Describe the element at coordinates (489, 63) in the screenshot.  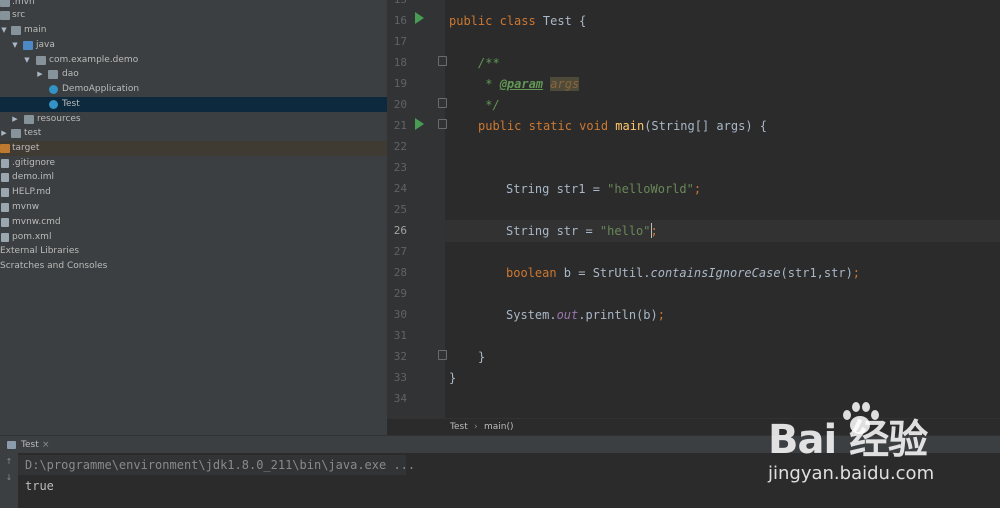
I see `doc-comment: /**` at that location.